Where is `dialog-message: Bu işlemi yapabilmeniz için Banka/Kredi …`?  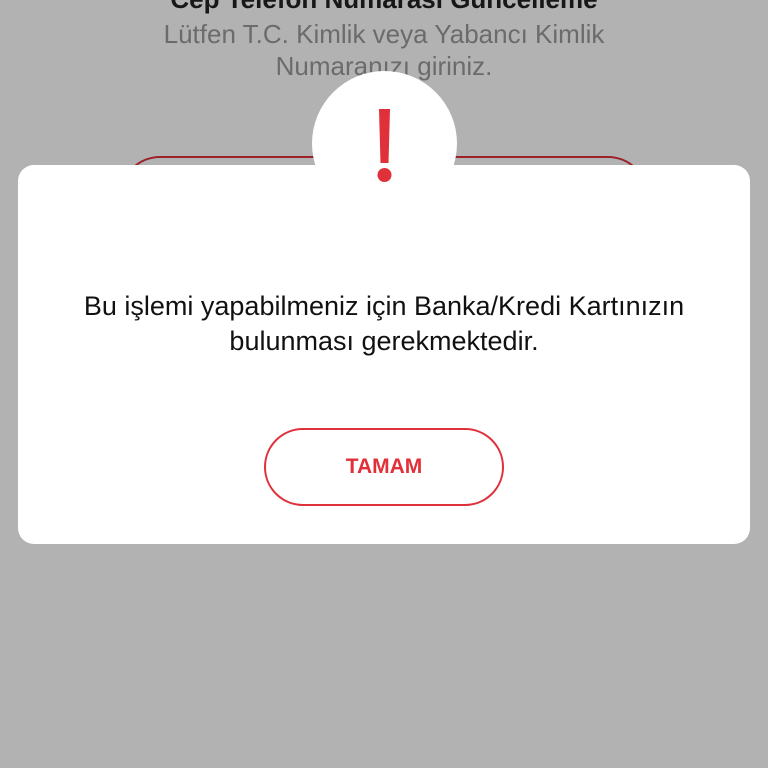
dialog-message: Bu işlemi yapabilmeniz için Banka/Kredi … is located at coordinates (384, 323).